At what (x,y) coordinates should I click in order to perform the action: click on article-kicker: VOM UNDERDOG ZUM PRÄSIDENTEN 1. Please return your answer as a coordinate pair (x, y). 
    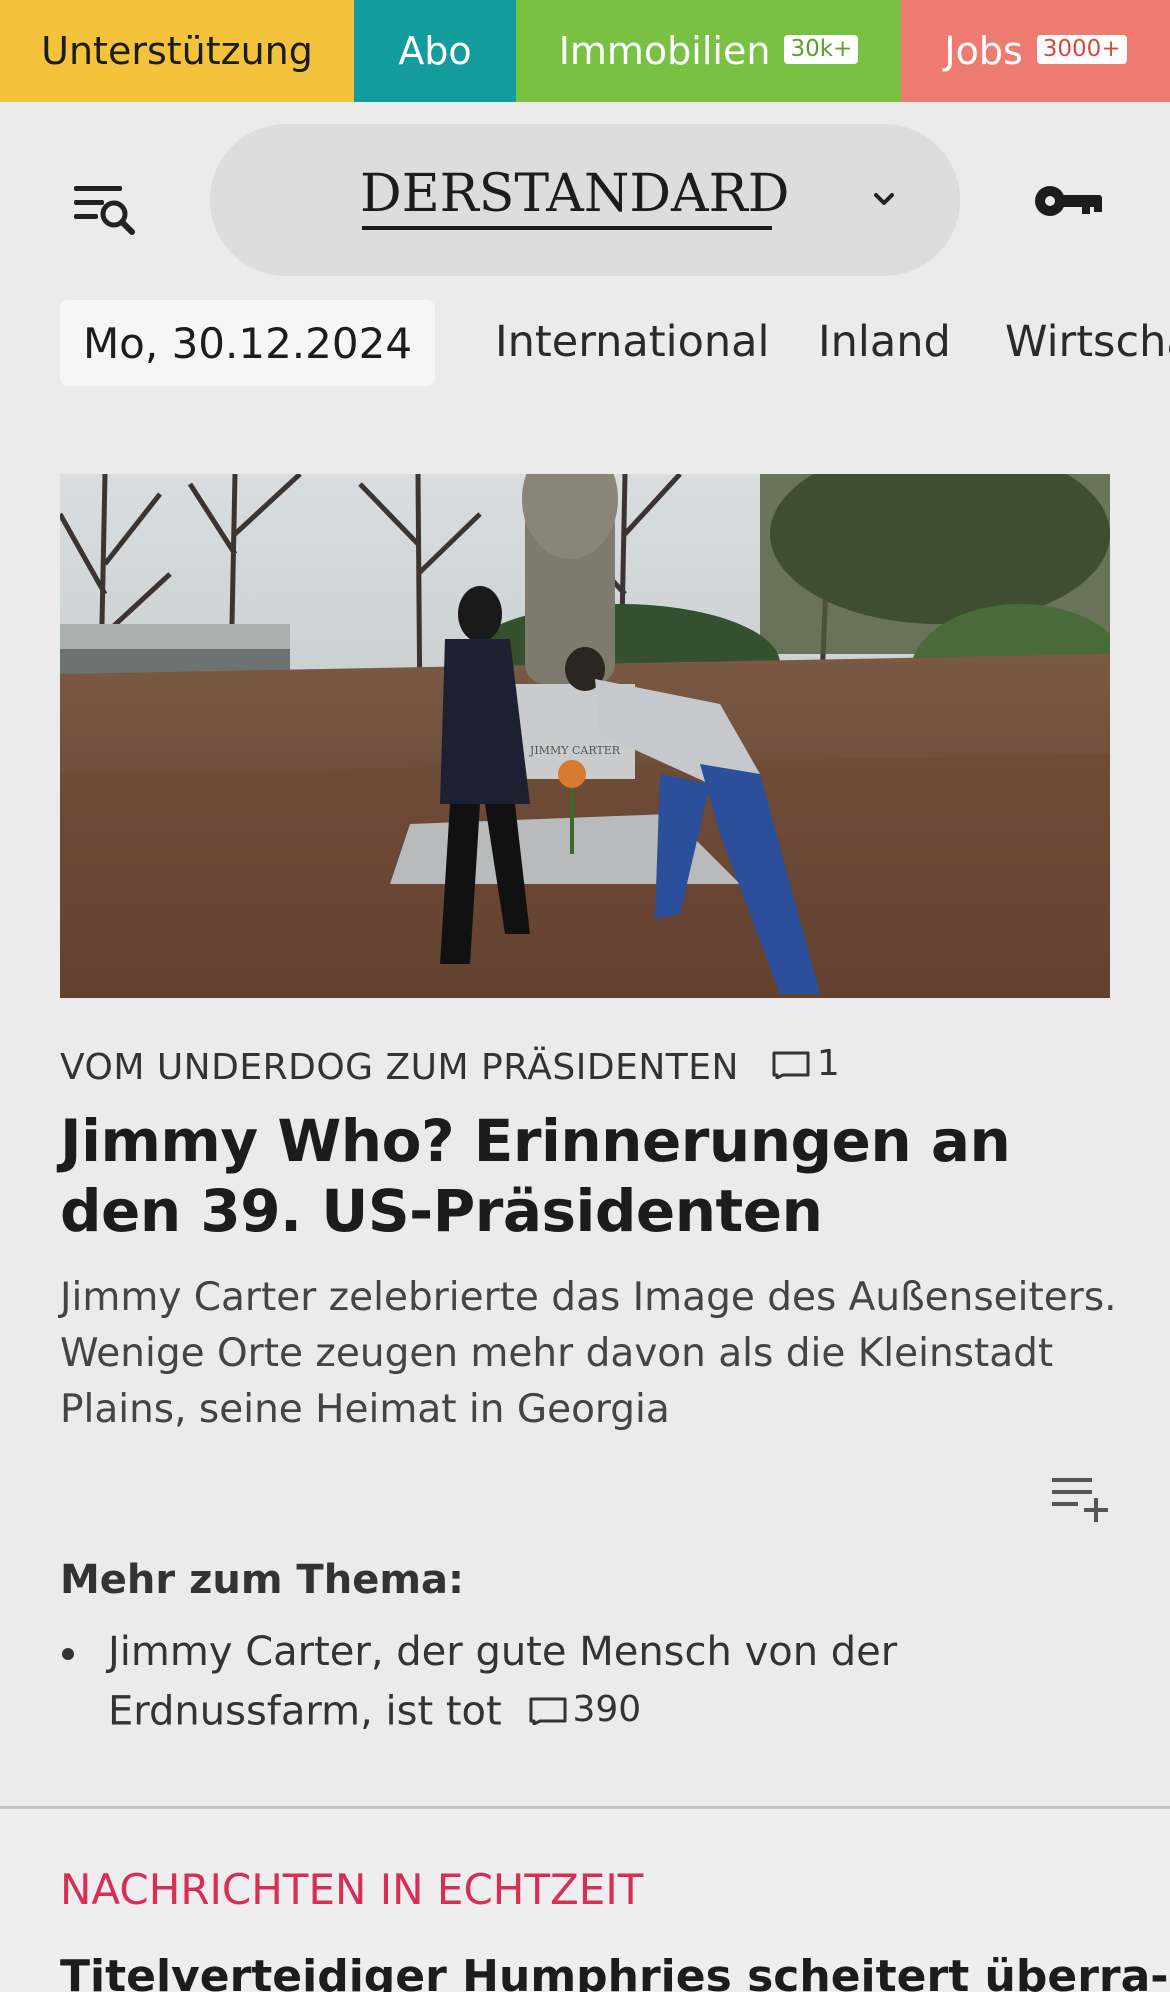
    Looking at the image, I should click on (450, 1066).